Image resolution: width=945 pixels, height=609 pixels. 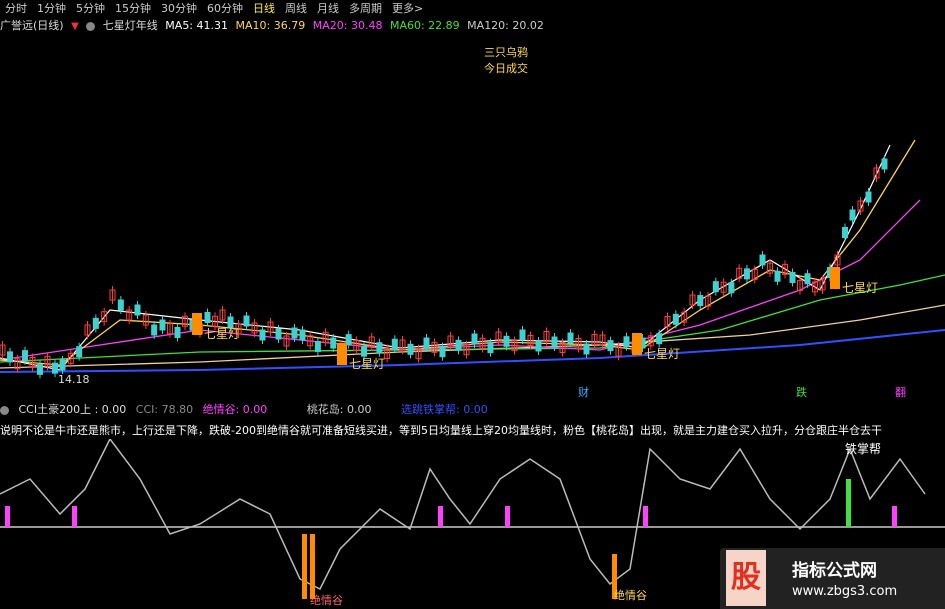 I want to click on cci-value: CCI: 78.80, so click(x=164, y=409).